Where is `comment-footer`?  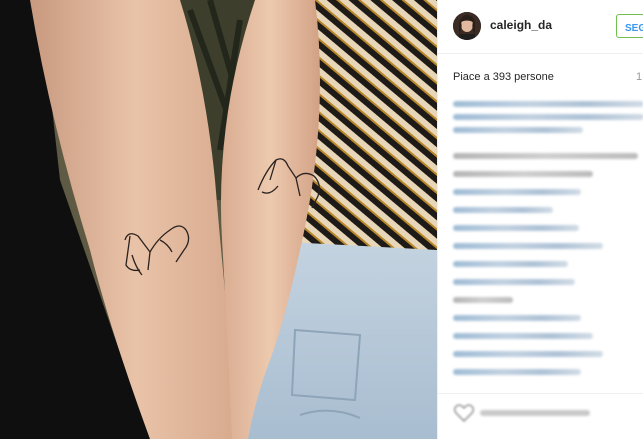
comment-footer is located at coordinates (540, 416).